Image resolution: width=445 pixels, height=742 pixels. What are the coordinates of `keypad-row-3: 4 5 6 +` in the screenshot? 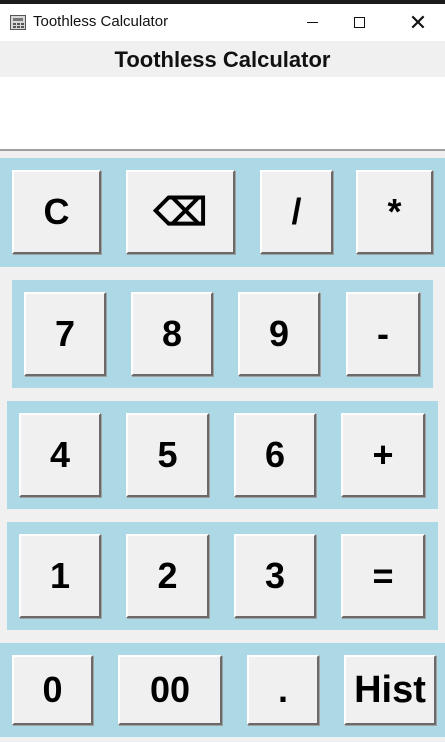 It's located at (222, 455).